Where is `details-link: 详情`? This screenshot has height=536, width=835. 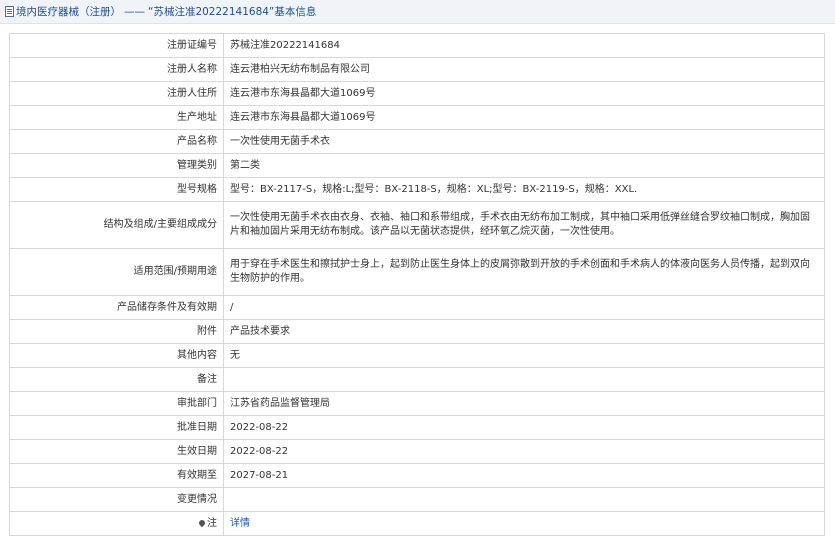
details-link: 详情 is located at coordinates (240, 523).